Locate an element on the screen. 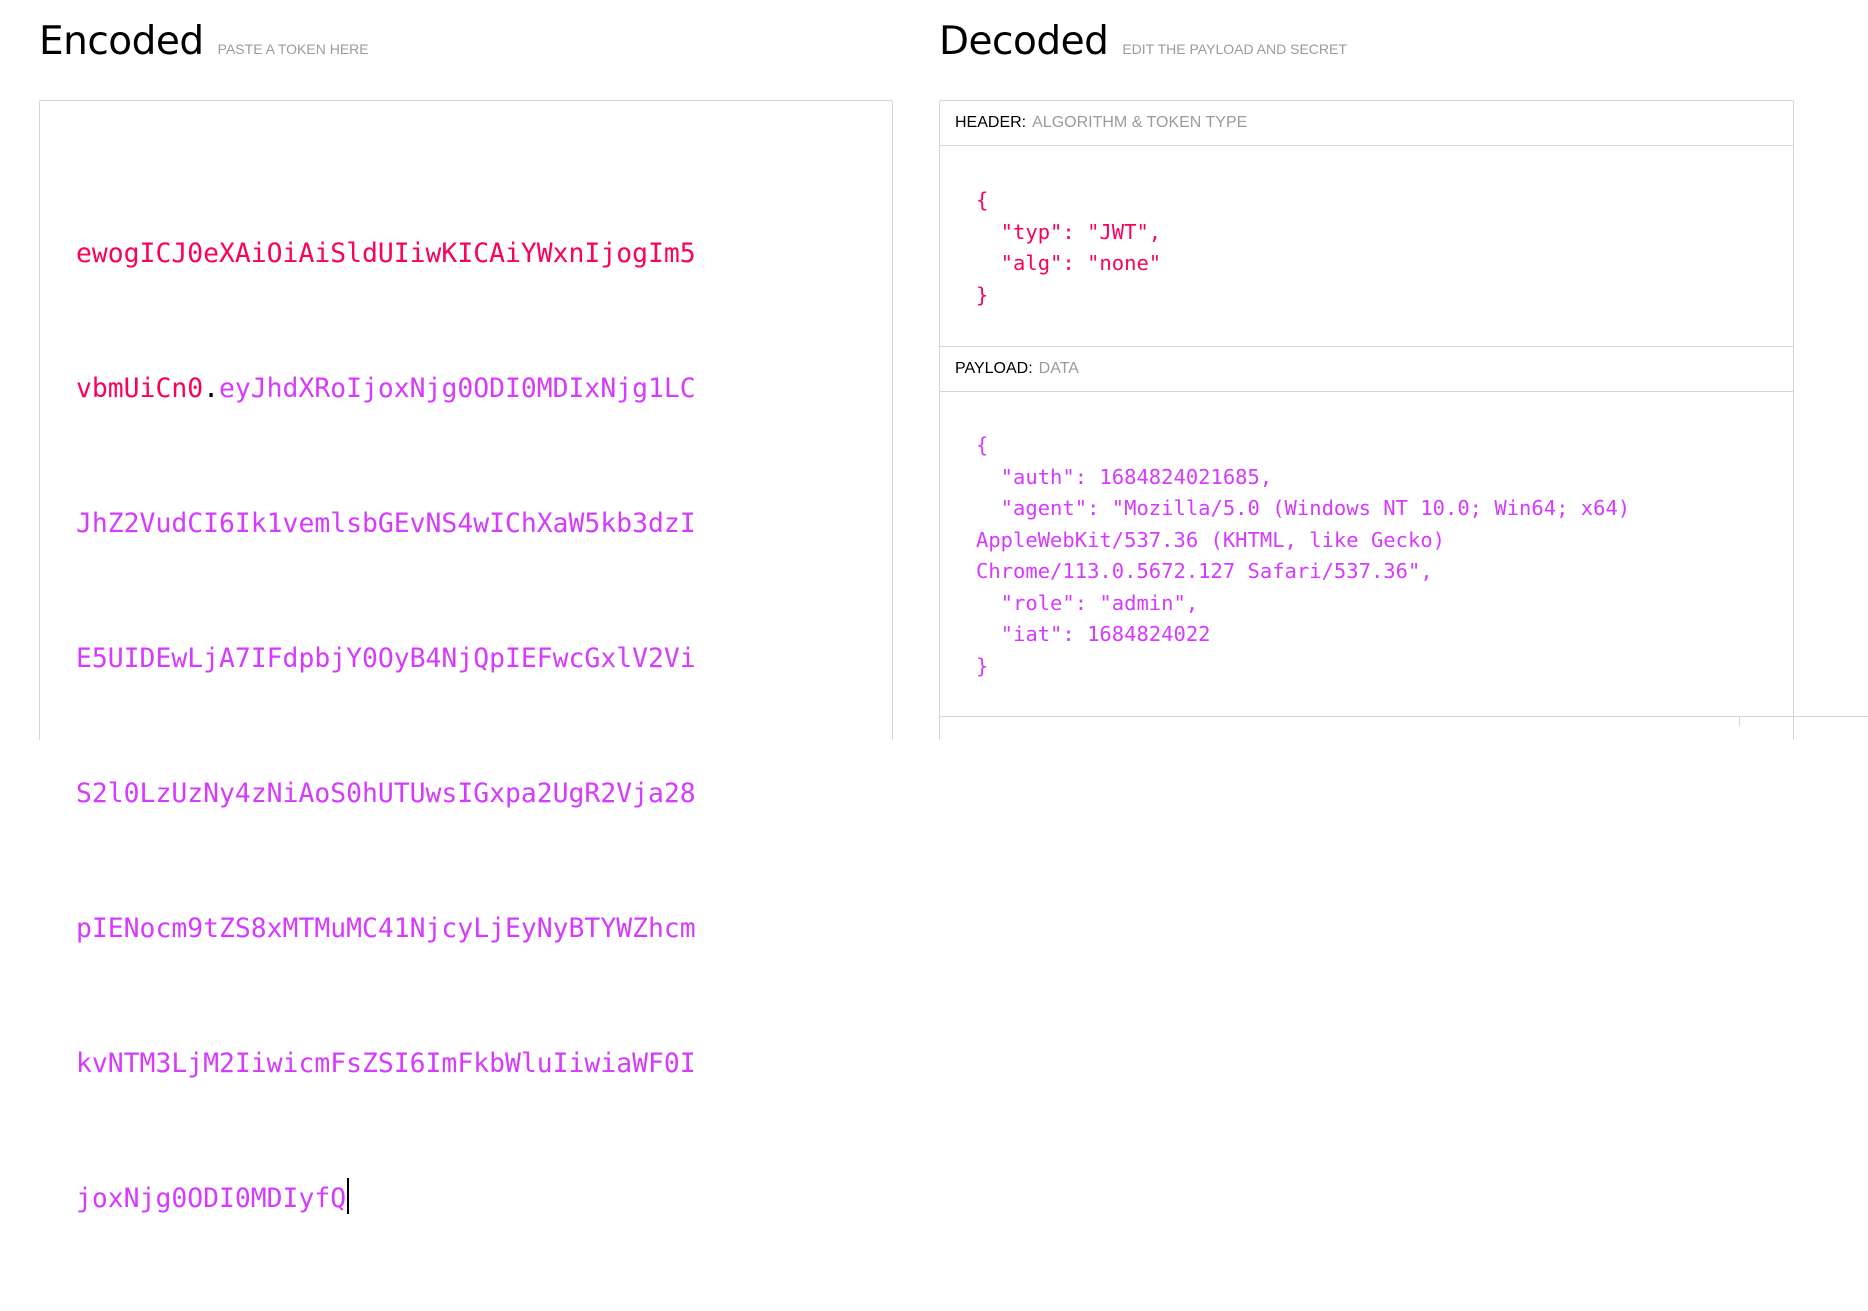 The height and width of the screenshot is (1311, 1868). token-payload-part: E5UIDEwLjA7IFdpbjY0OyB4NjQpIEFwcGxlV2Vi is located at coordinates (386, 658).